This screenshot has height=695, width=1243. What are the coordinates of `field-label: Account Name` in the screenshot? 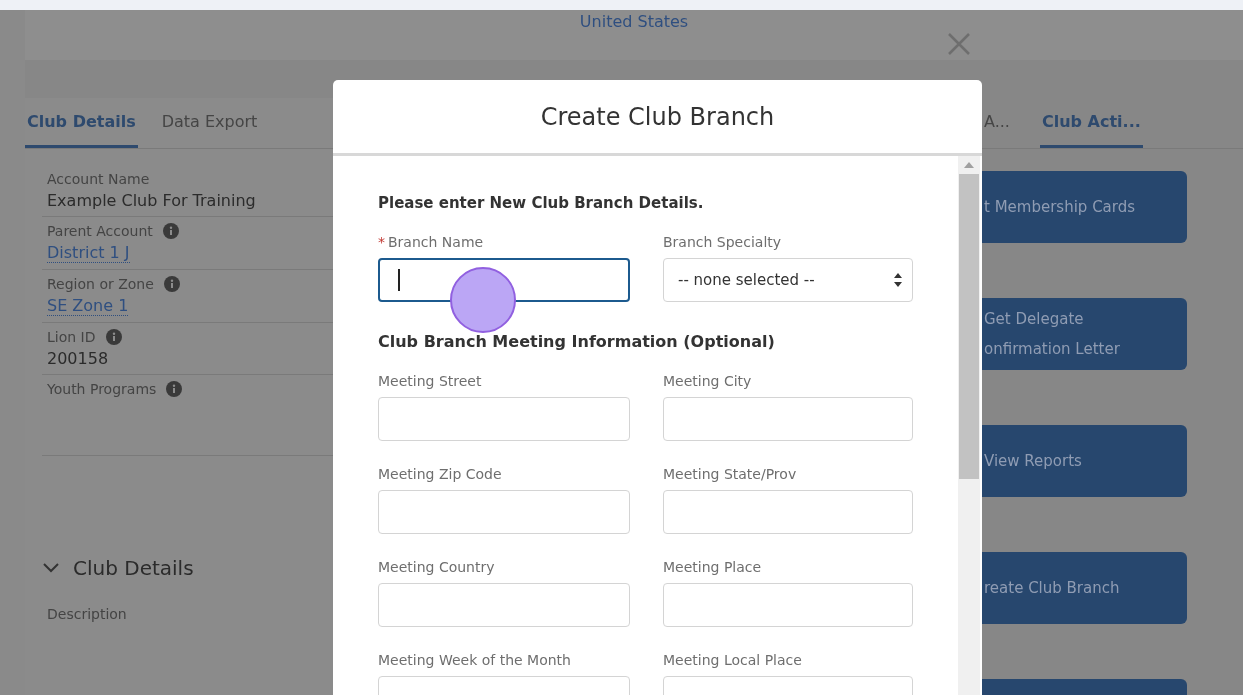 It's located at (98, 179).